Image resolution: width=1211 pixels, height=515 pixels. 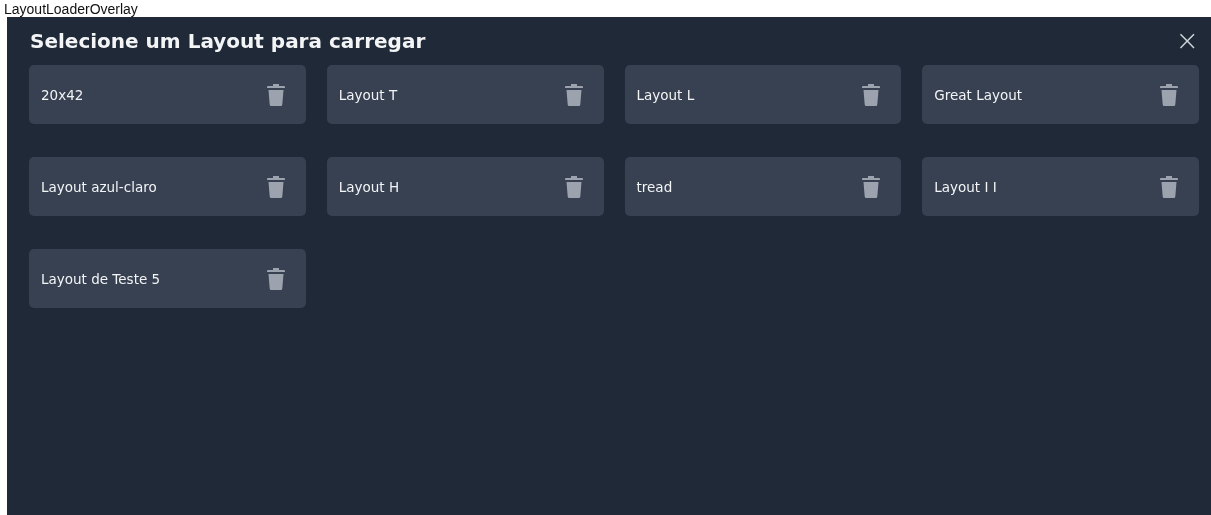 What do you see at coordinates (167, 94) in the screenshot?
I see `layout-card: 20x42` at bounding box center [167, 94].